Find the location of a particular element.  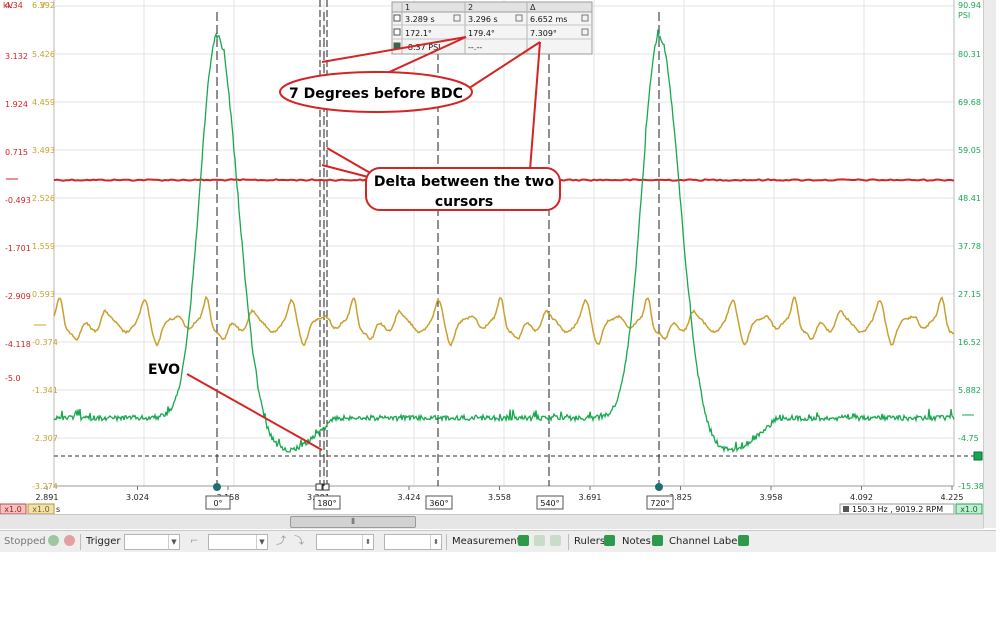

channel-chip-left1: x1.0 is located at coordinates (13, 508).